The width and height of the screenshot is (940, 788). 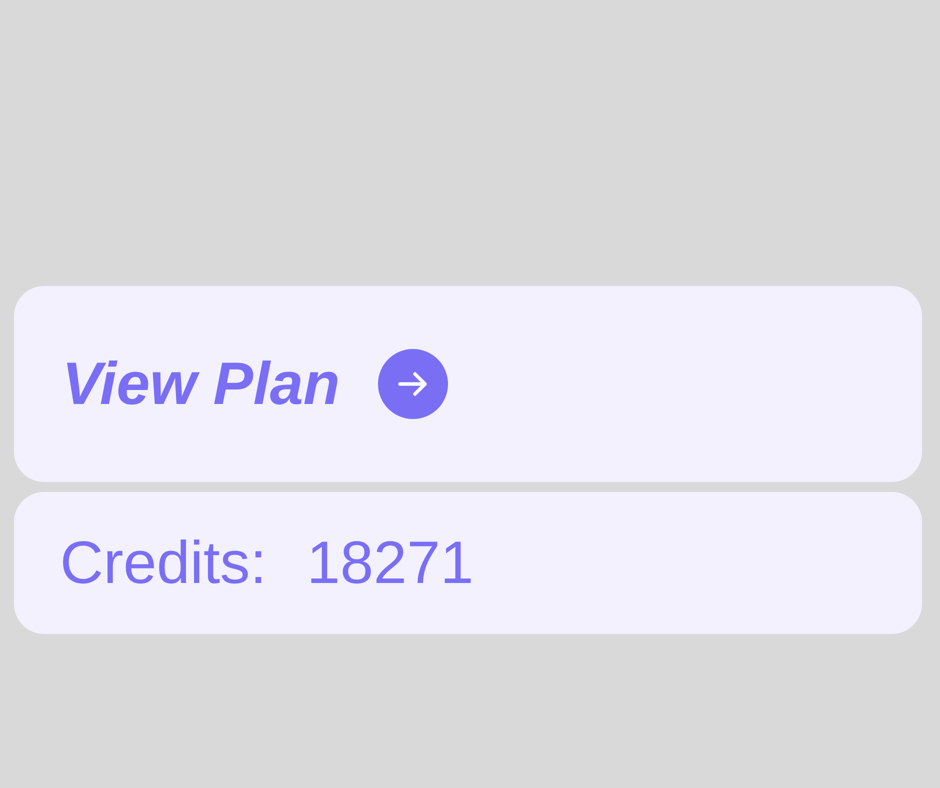 I want to click on credits-label: Credits:, so click(x=163, y=563).